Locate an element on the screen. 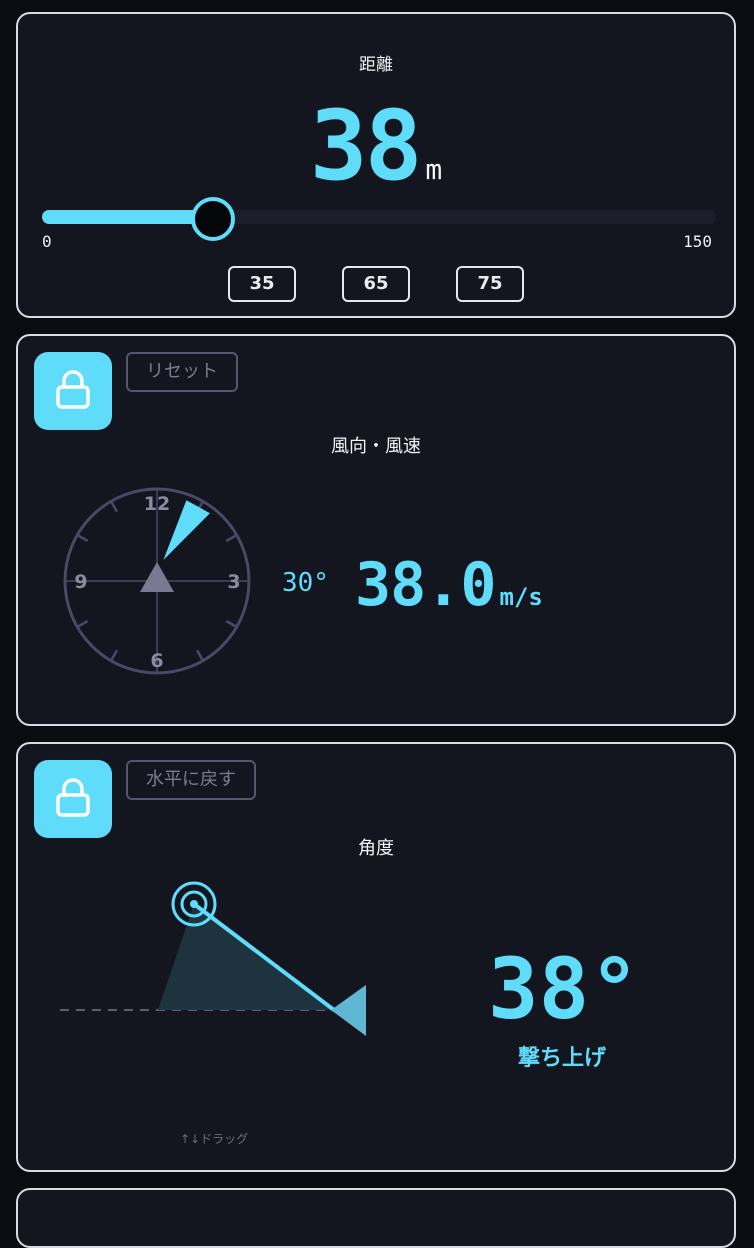 This screenshot has height=1248, width=754. angle-value: 38° is located at coordinates (564, 989).